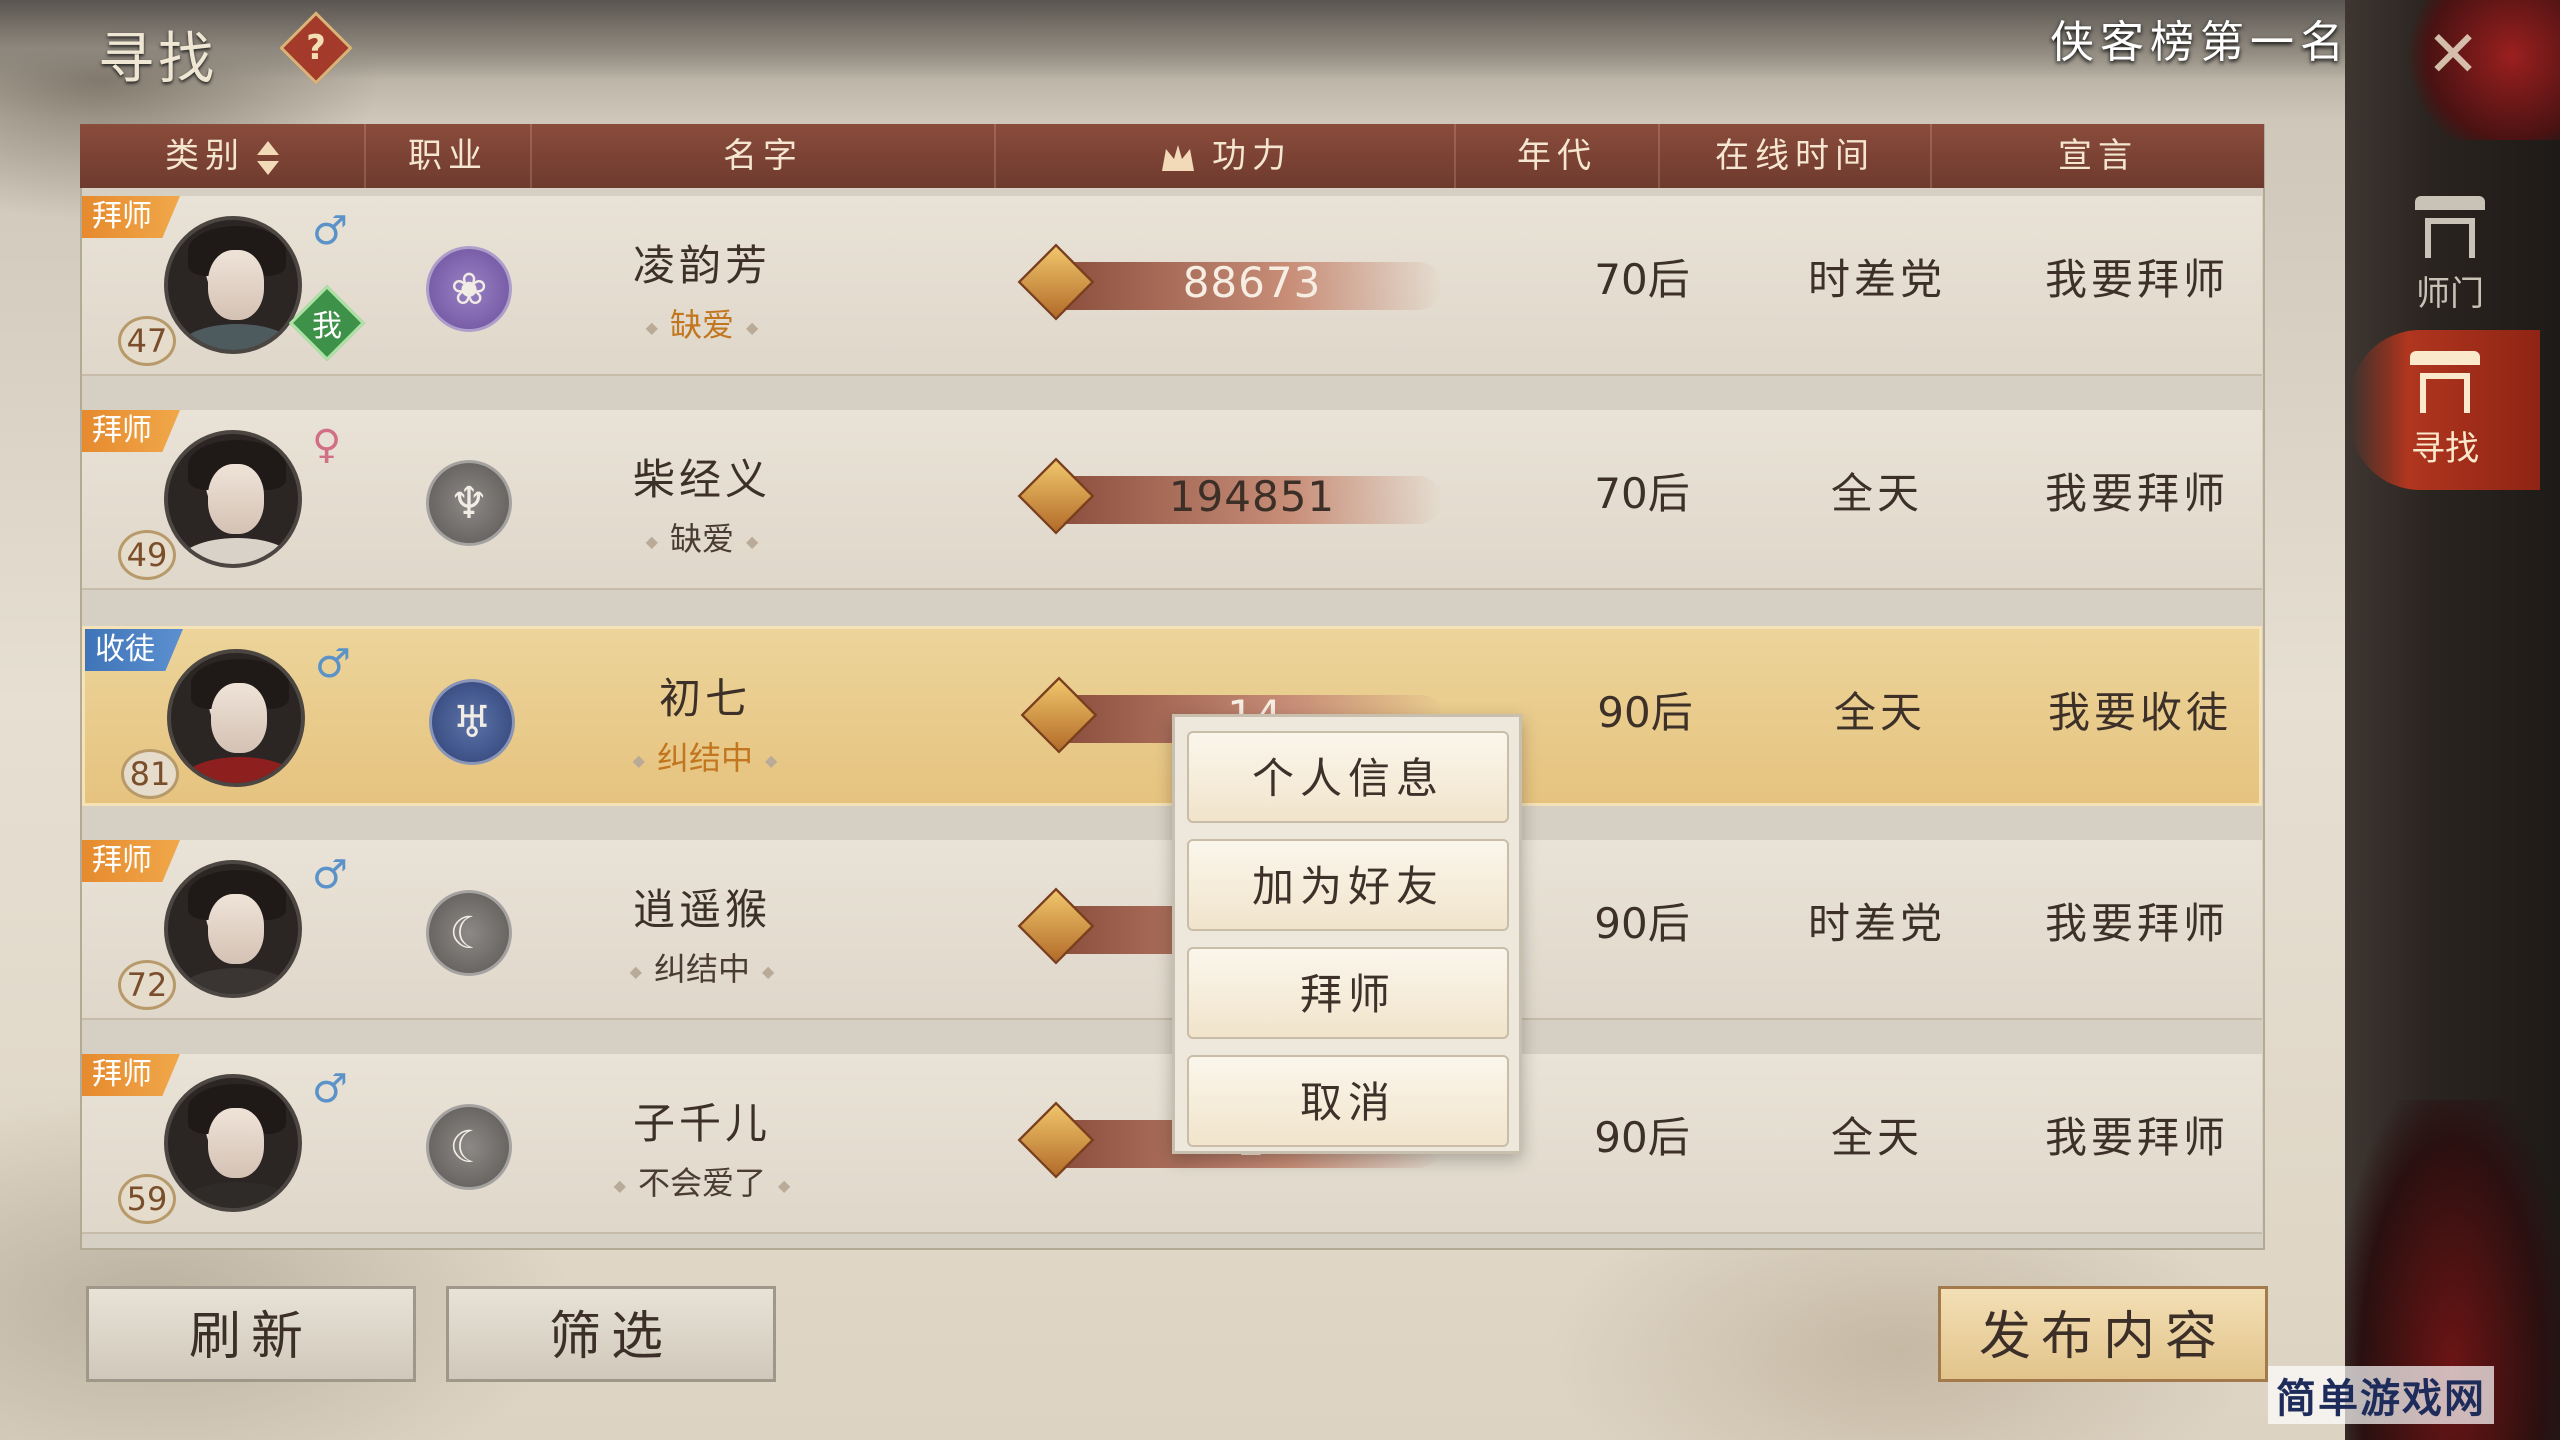 Image resolution: width=2560 pixels, height=1440 pixels. Describe the element at coordinates (1252, 282) in the screenshot. I see `power-value: 88673` at that location.